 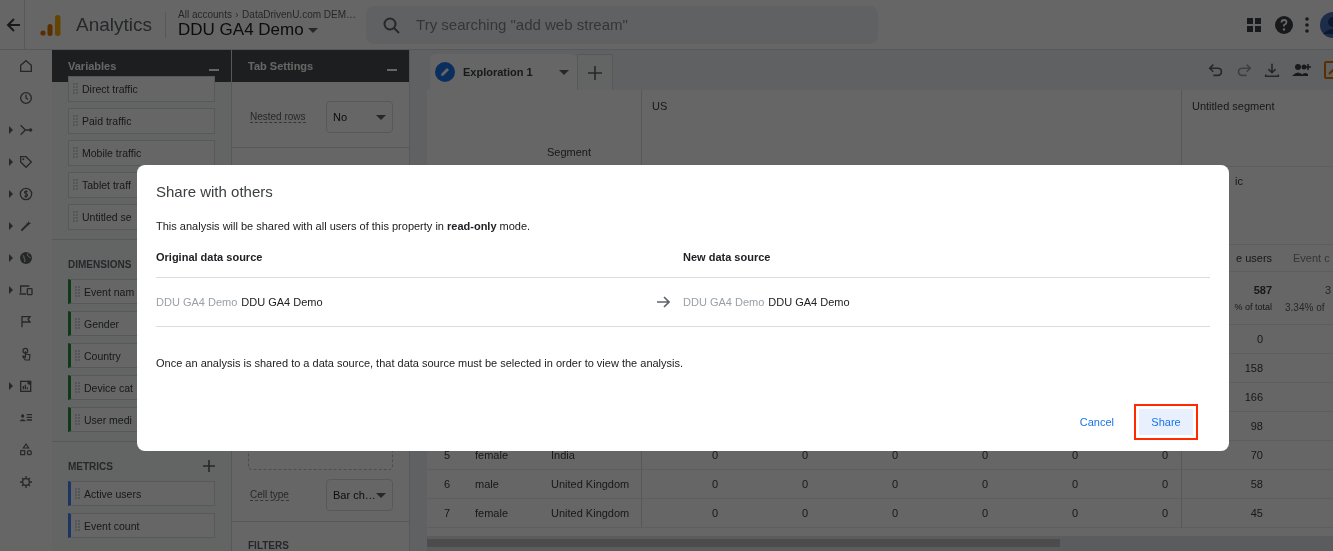 I want to click on section-title: FILTERS, so click(x=268, y=545).